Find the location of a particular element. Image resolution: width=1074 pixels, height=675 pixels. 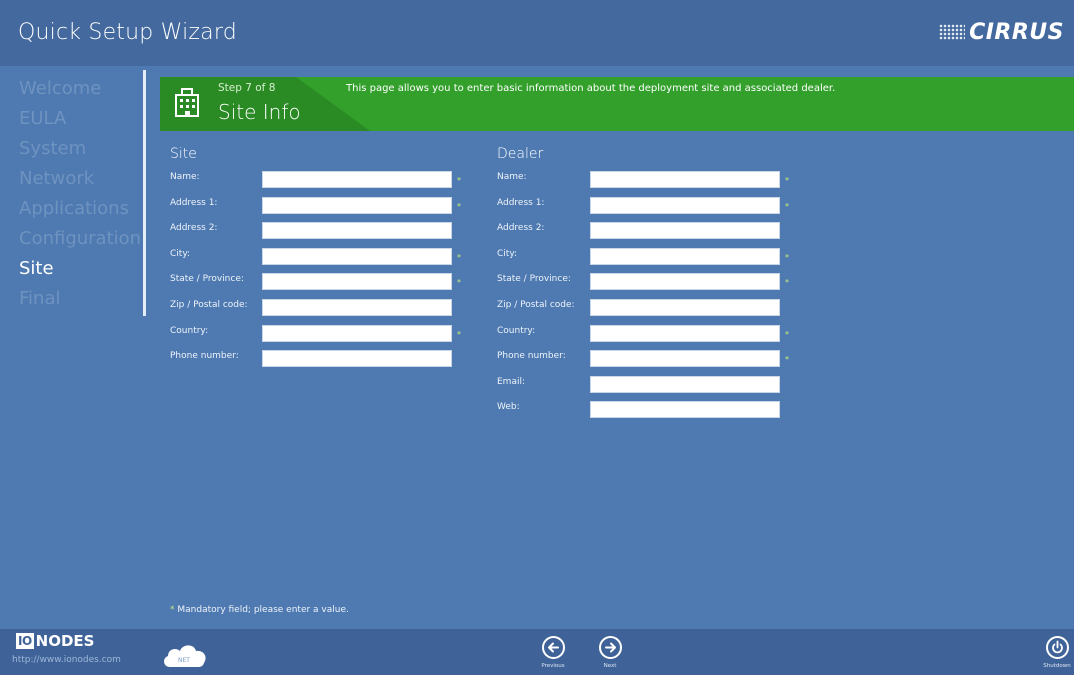

dealer-name-label: Name: is located at coordinates (512, 177).